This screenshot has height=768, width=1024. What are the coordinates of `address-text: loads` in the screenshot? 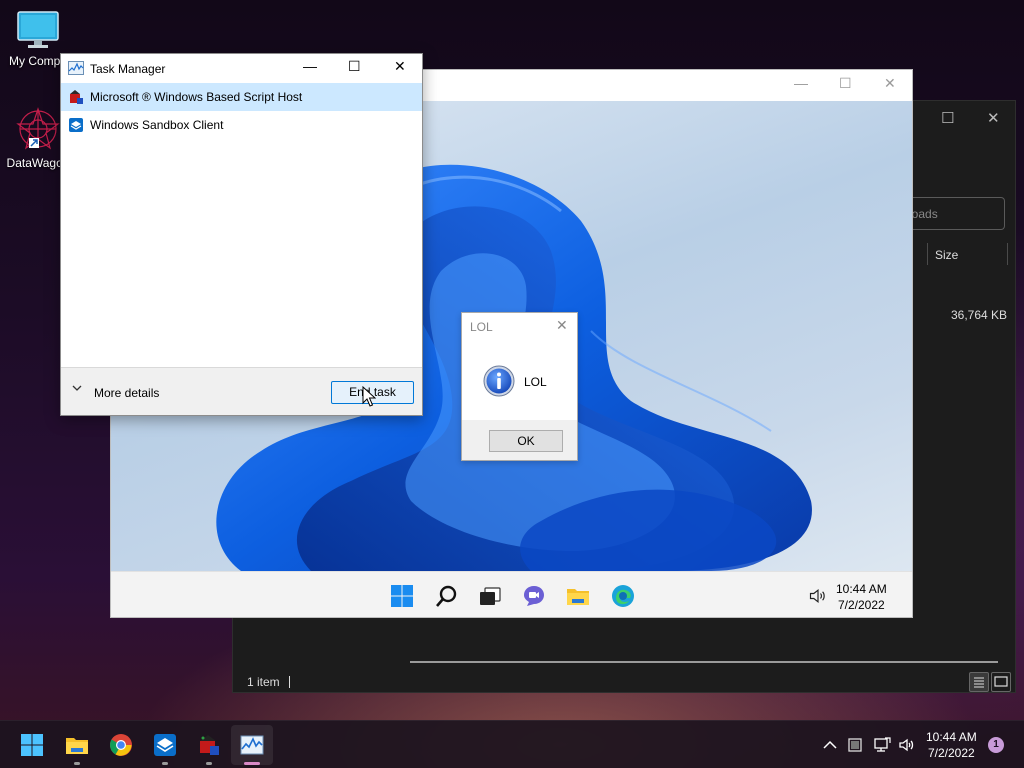 It's located at (923, 214).